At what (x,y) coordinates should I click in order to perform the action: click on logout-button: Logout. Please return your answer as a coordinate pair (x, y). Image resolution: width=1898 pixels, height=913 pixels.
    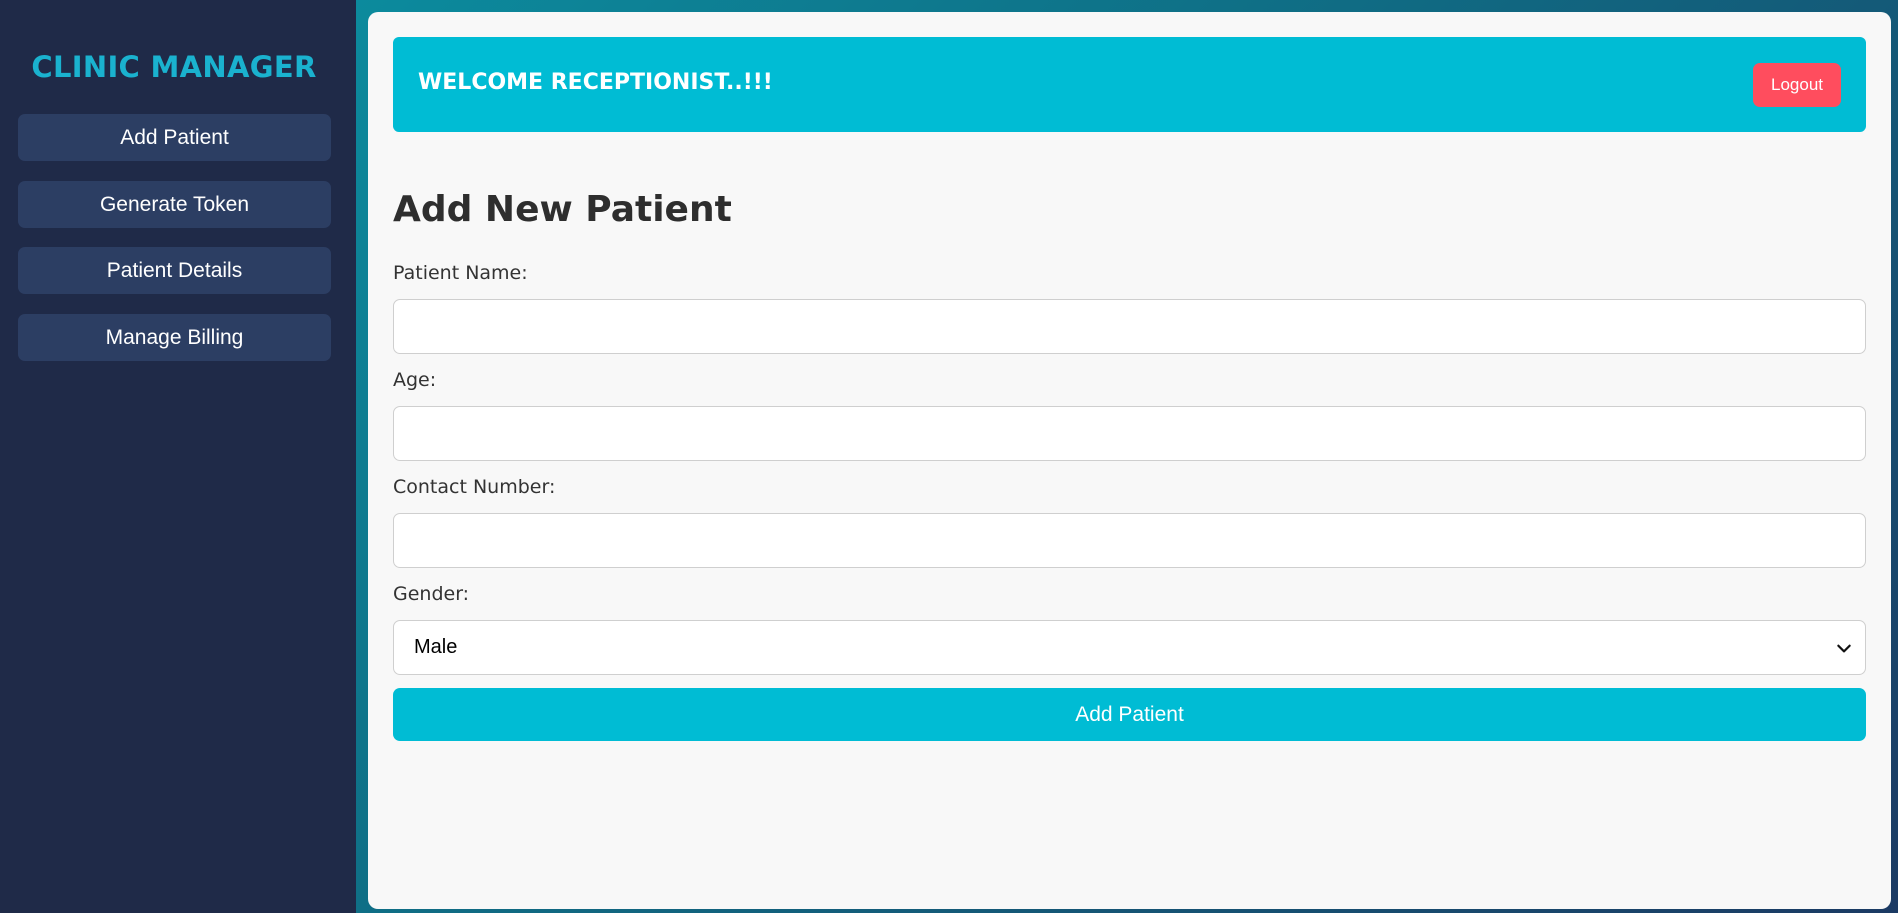
    Looking at the image, I should click on (1797, 85).